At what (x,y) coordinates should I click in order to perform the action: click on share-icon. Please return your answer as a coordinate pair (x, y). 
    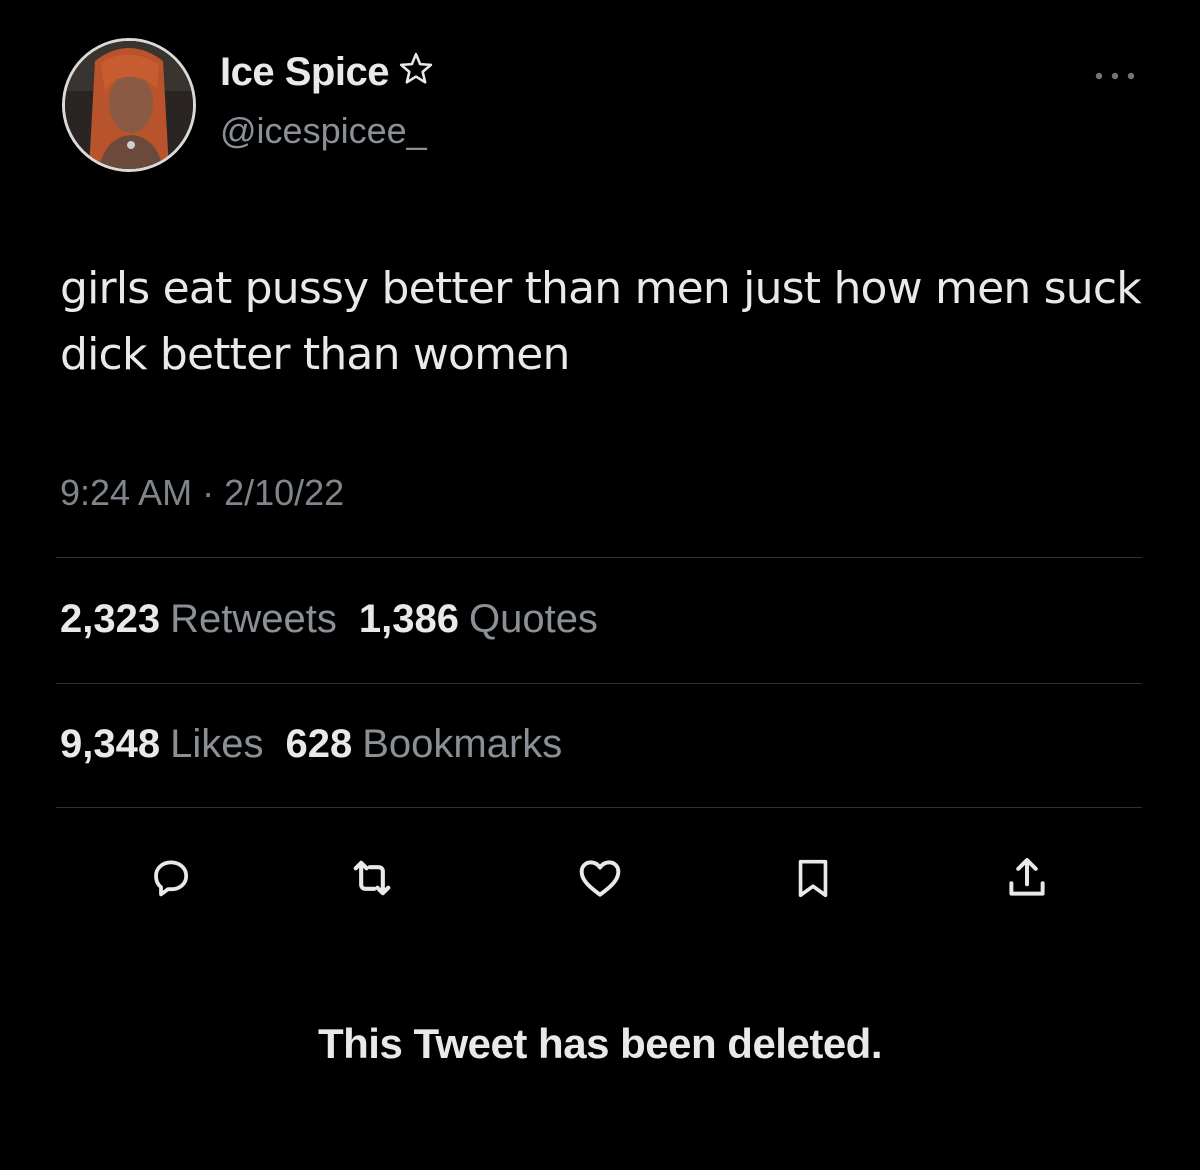
    Looking at the image, I should click on (1027, 877).